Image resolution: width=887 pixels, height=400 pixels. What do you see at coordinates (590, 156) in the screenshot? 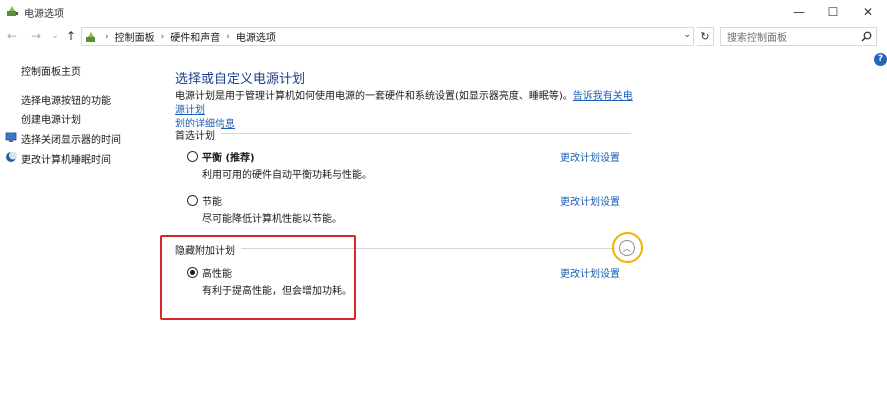
I see `change-plan-settings-balanced: 更改计划设置` at bounding box center [590, 156].